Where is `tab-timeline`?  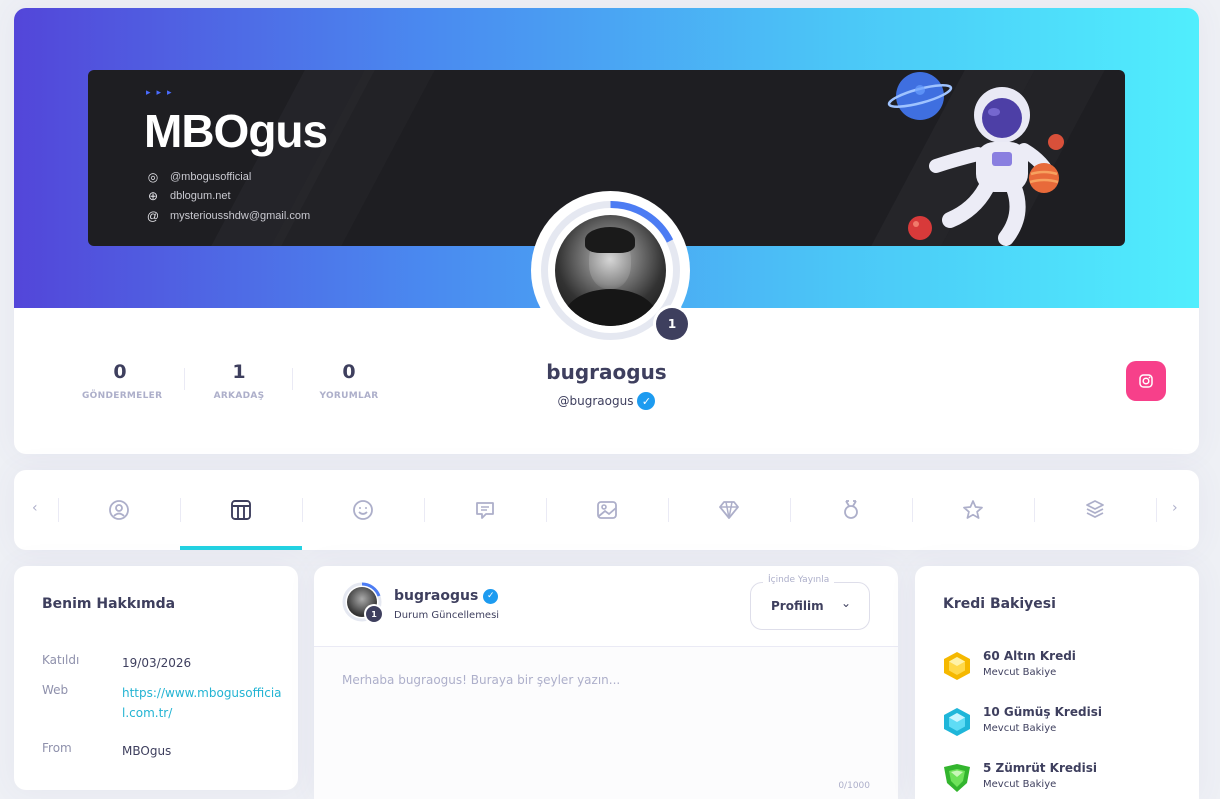 tab-timeline is located at coordinates (241, 510).